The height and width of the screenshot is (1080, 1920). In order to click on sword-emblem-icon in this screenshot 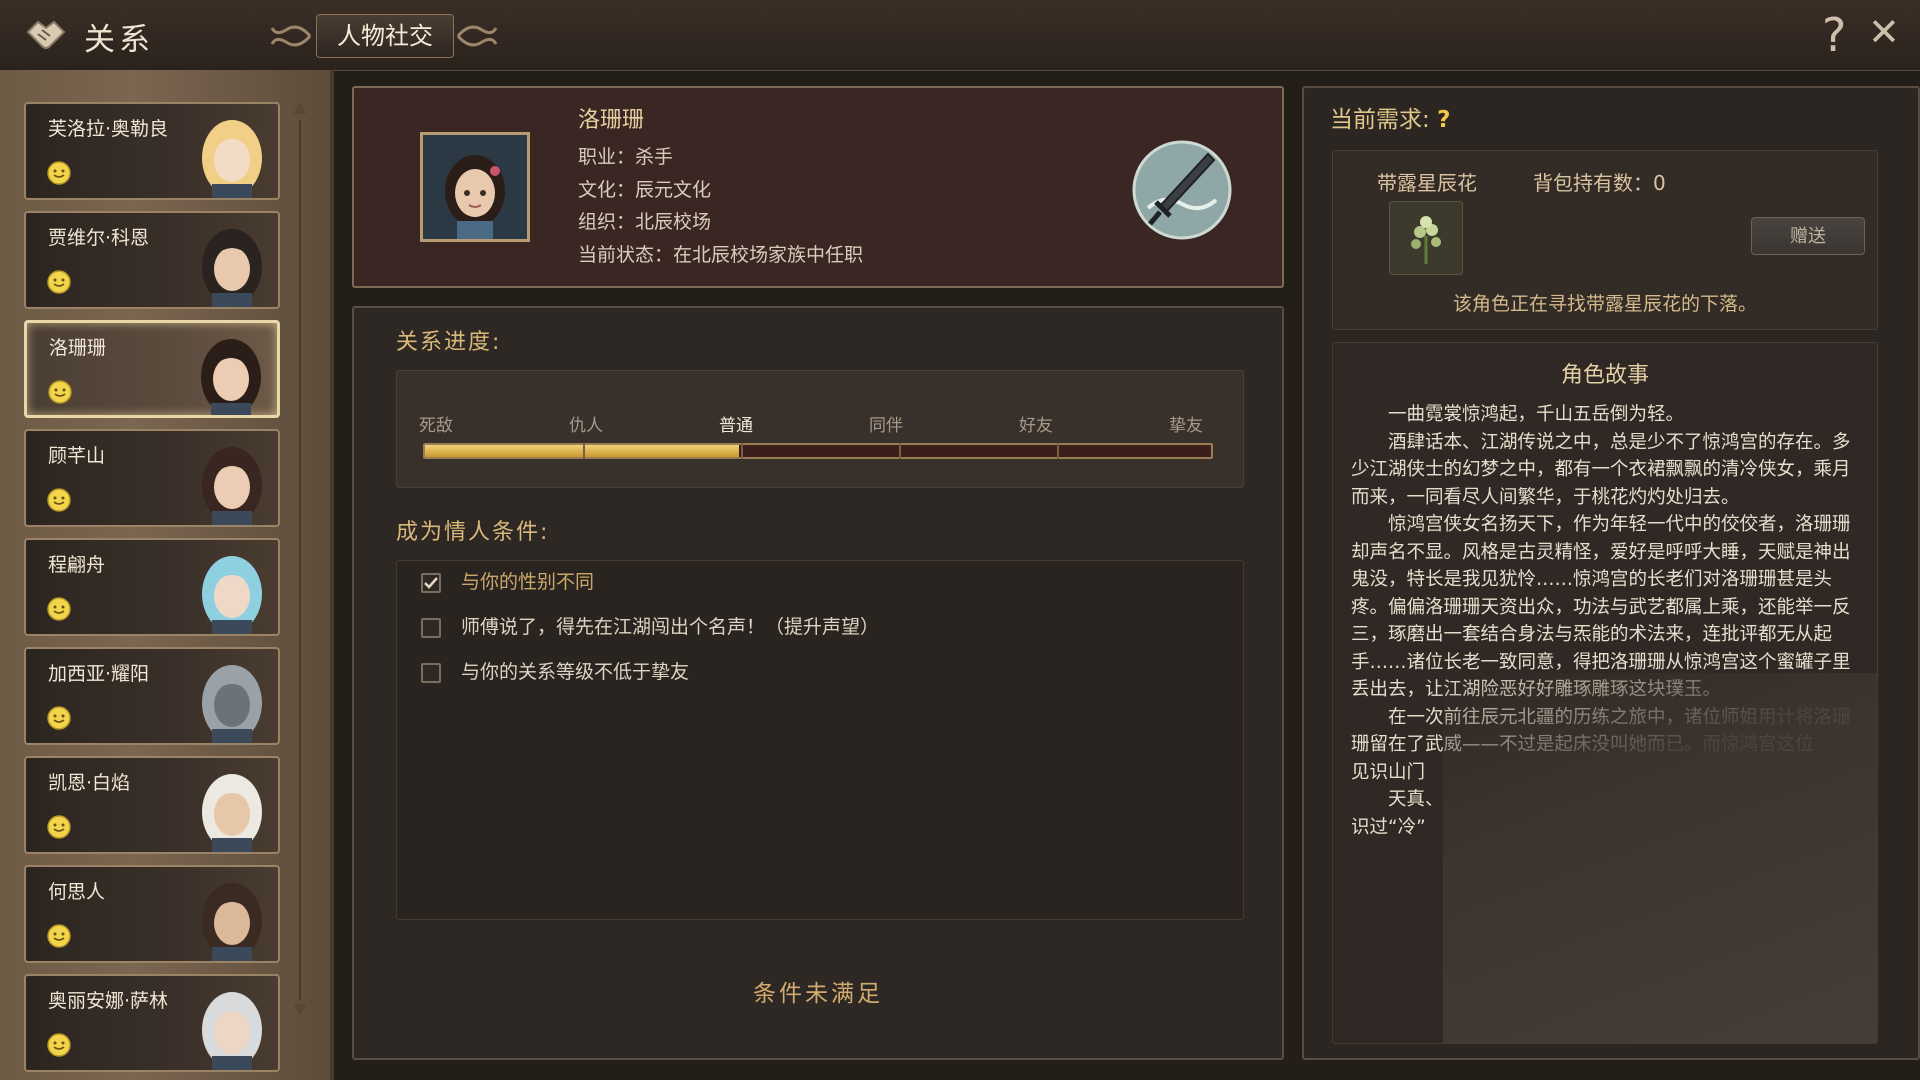, I will do `click(1182, 190)`.